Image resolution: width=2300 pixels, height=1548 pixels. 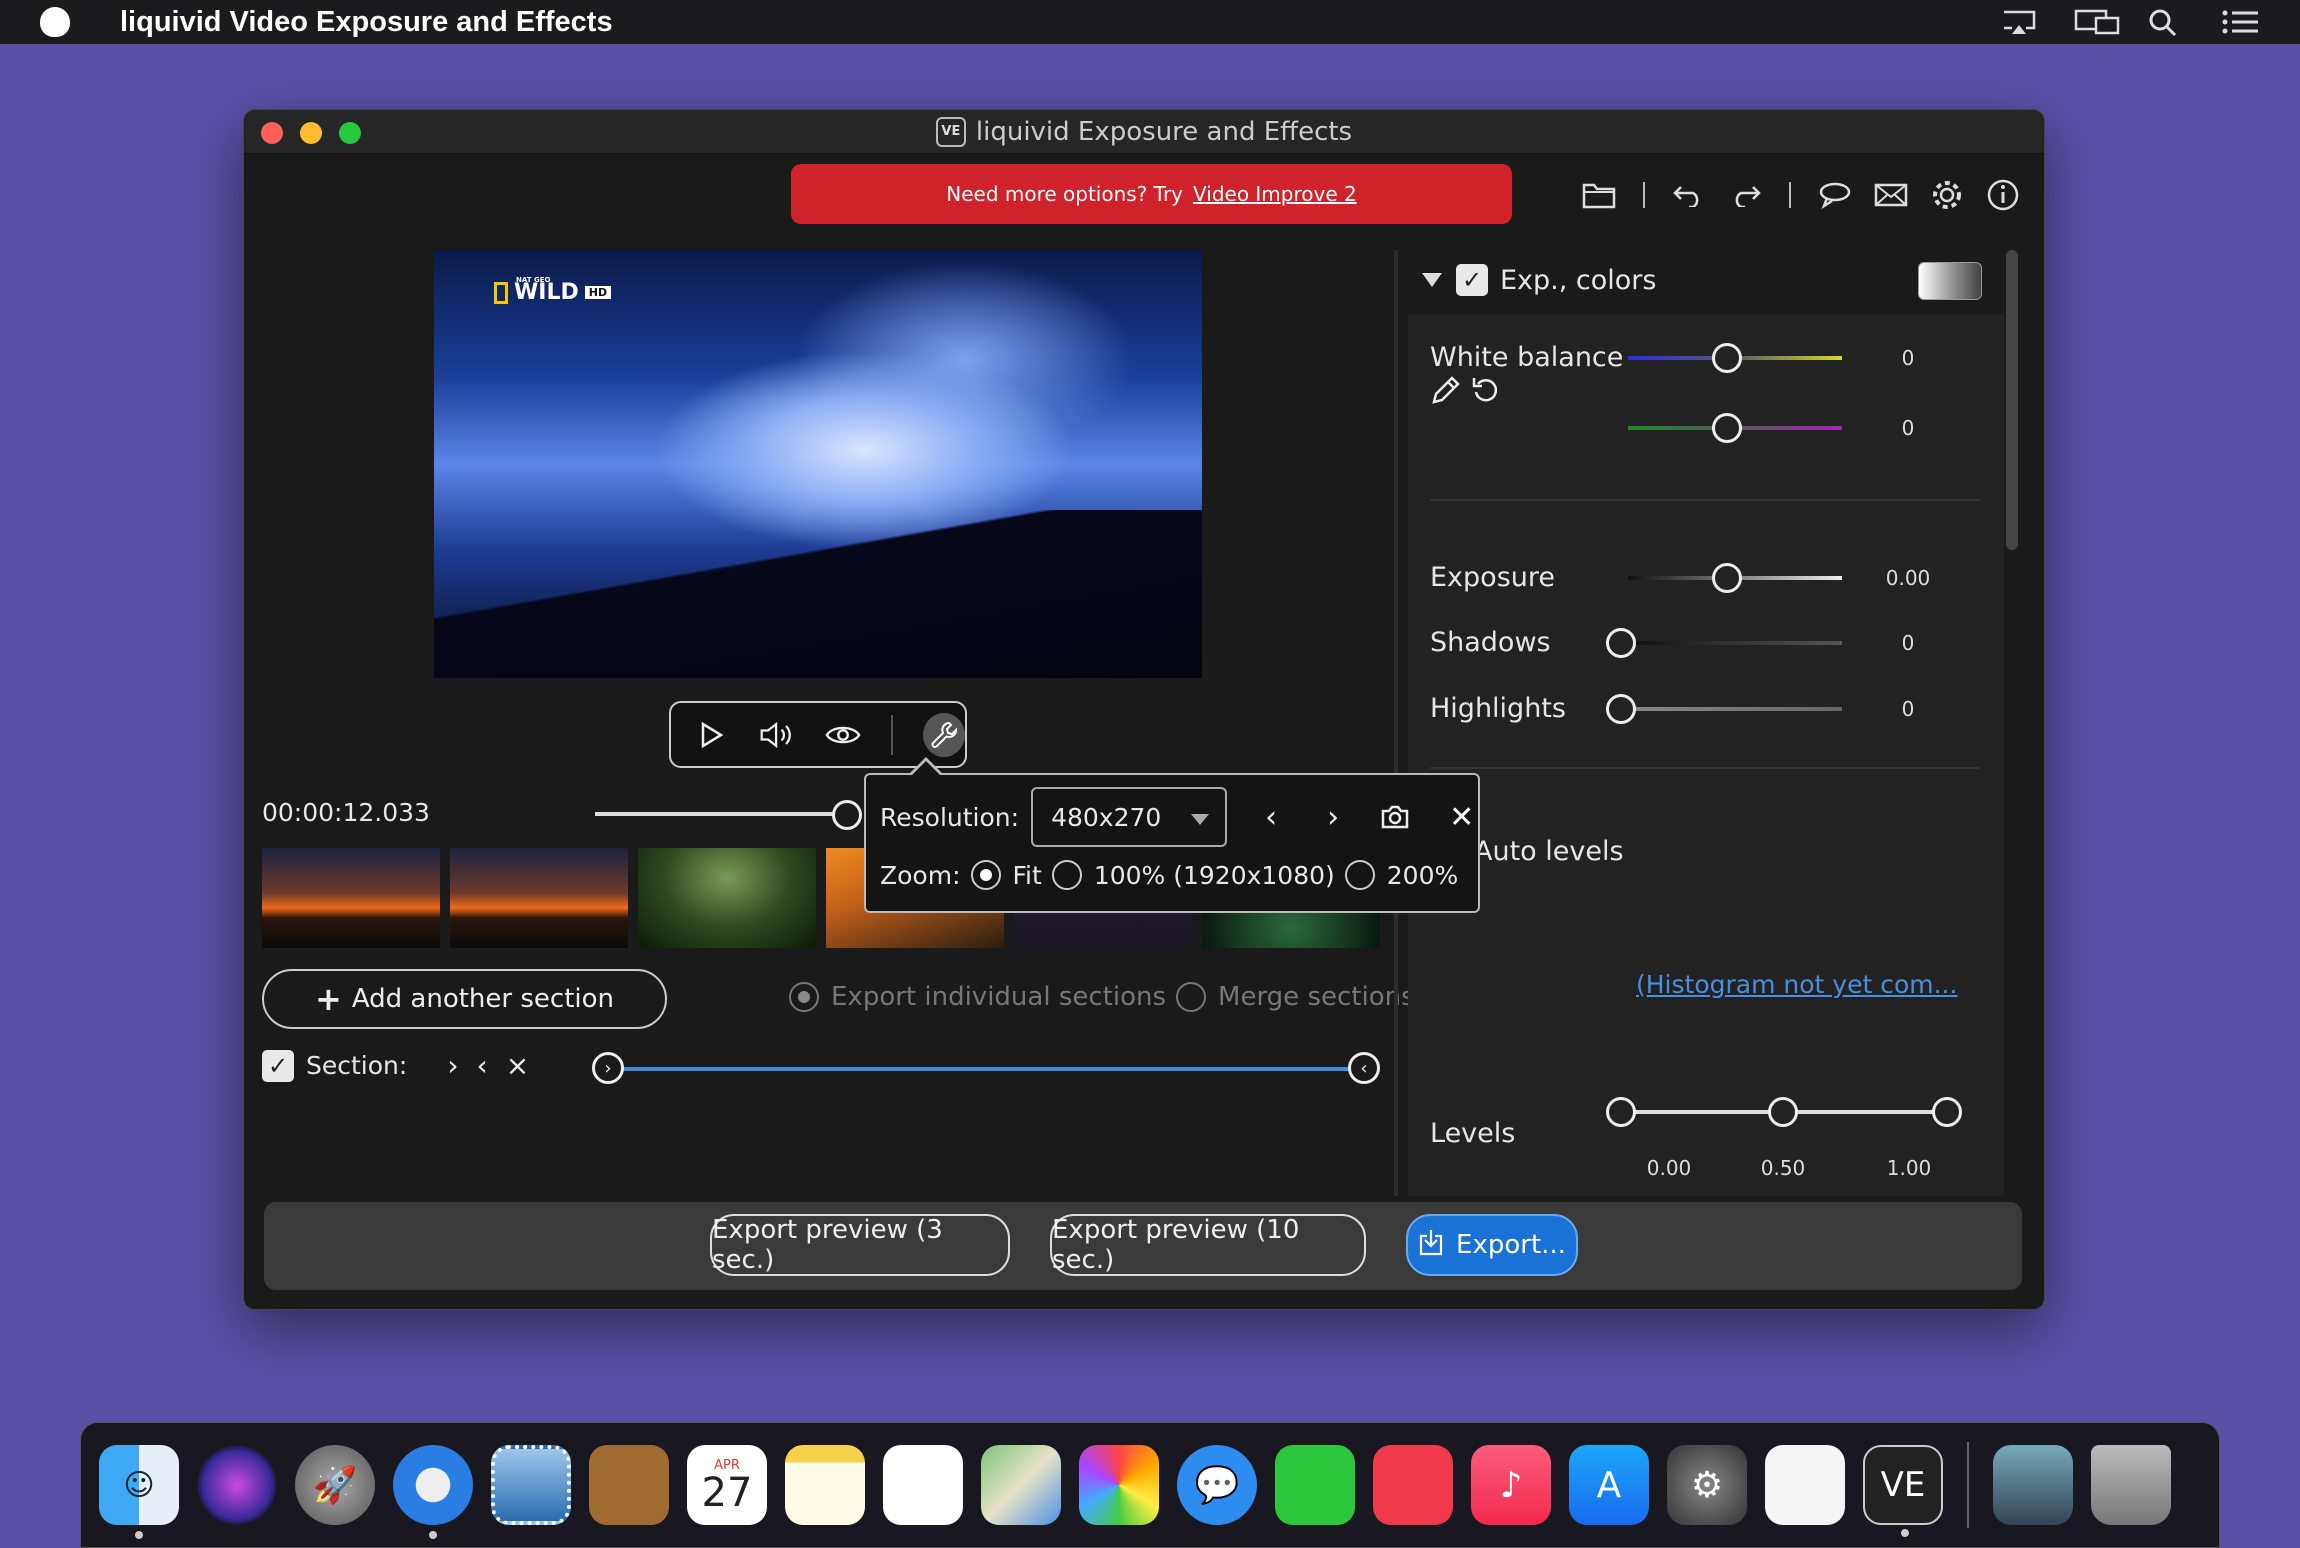 What do you see at coordinates (335, 1485) in the screenshot?
I see `launchpad-icon: 🚀` at bounding box center [335, 1485].